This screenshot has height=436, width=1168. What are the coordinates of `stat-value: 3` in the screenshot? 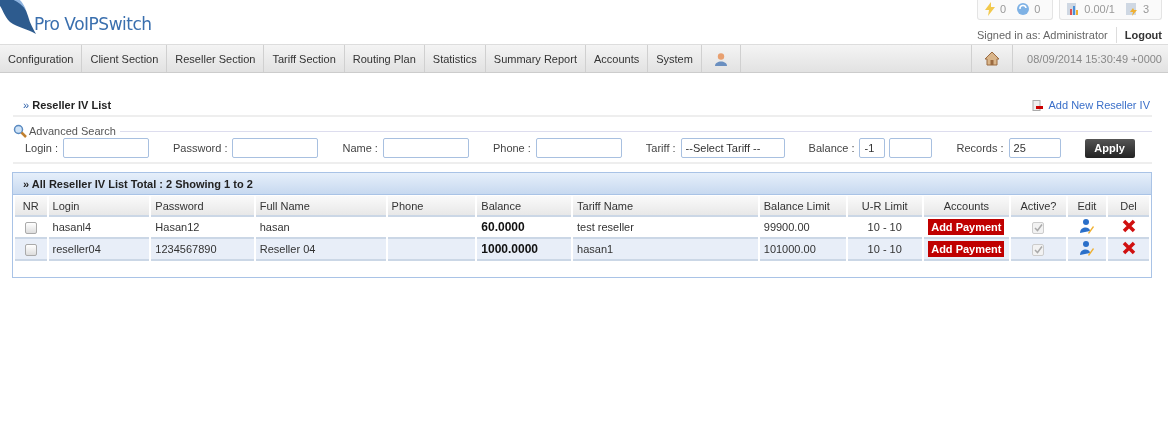 It's located at (1145, 9).